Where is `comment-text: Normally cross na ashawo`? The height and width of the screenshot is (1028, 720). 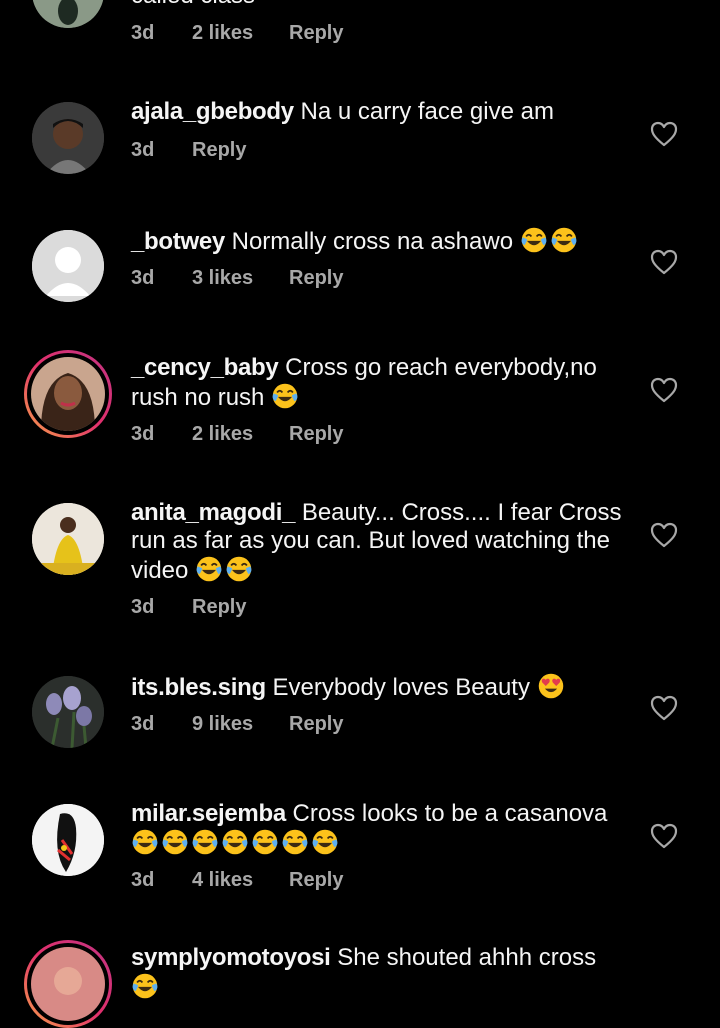
comment-text: Normally cross na ashawo is located at coordinates (372, 241).